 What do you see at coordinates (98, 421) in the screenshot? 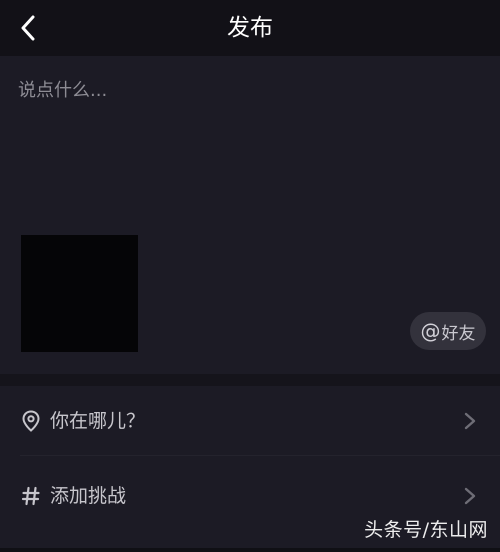
I see `location-label: 你在哪儿？` at bounding box center [98, 421].